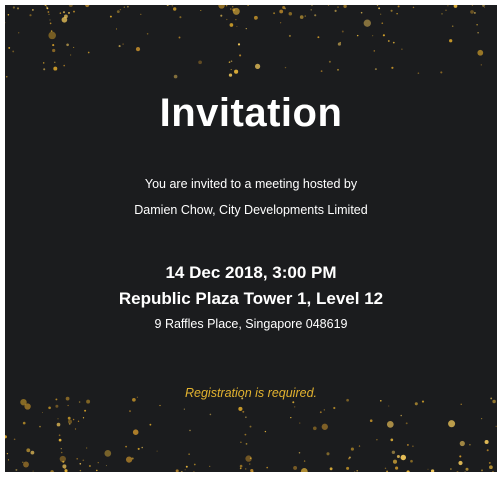  What do you see at coordinates (251, 298) in the screenshot?
I see `event-venue: Republic Plaza Tower 1, Level 12` at bounding box center [251, 298].